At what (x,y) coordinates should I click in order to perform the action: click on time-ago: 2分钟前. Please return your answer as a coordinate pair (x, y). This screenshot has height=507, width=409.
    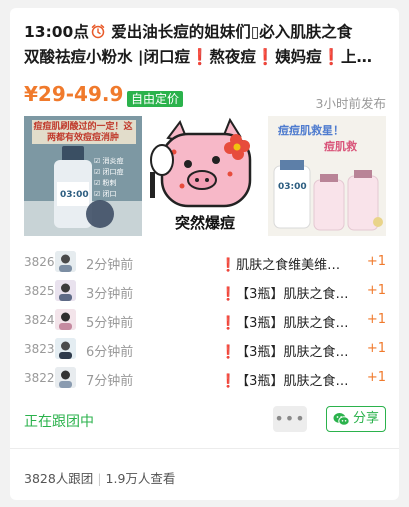
    Looking at the image, I should click on (110, 265).